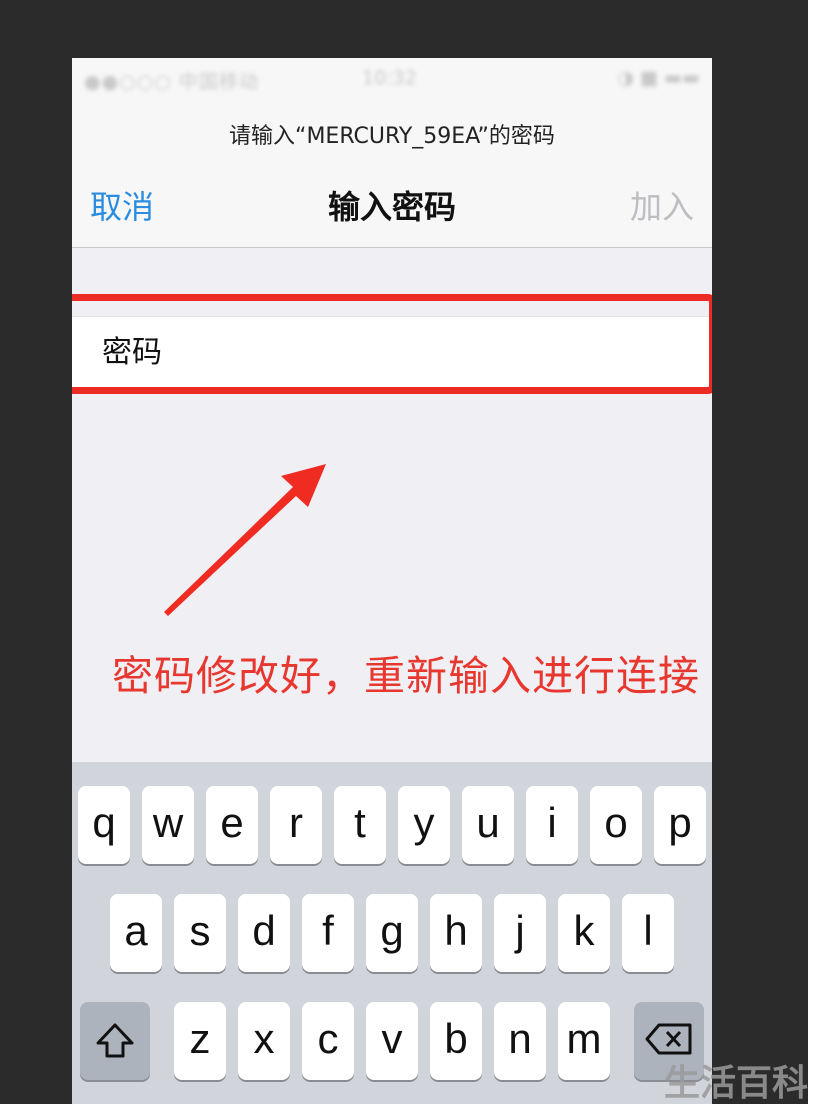  Describe the element at coordinates (456, 933) in the screenshot. I see `key-h: h` at that location.